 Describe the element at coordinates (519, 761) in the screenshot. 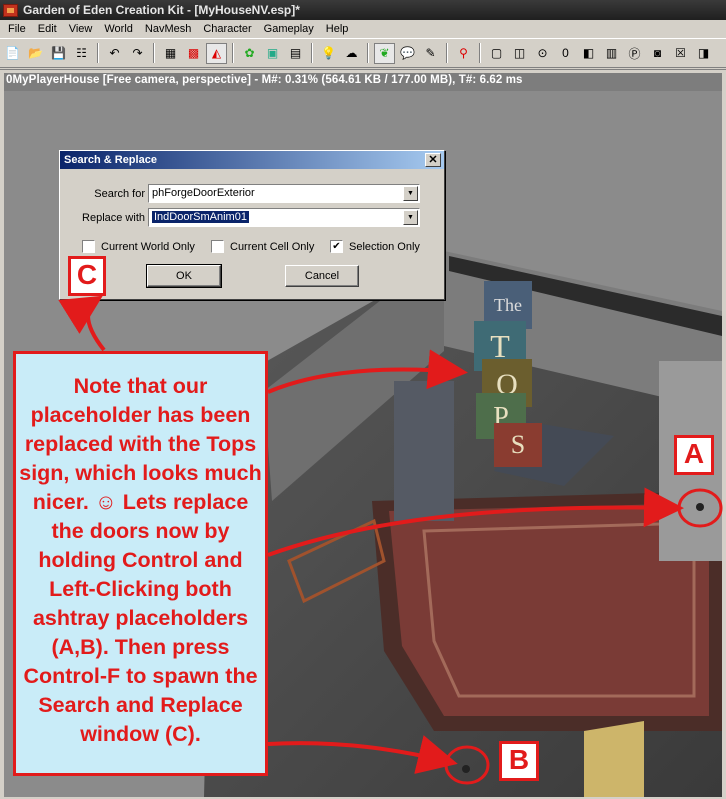

I see `label-b: B` at that location.